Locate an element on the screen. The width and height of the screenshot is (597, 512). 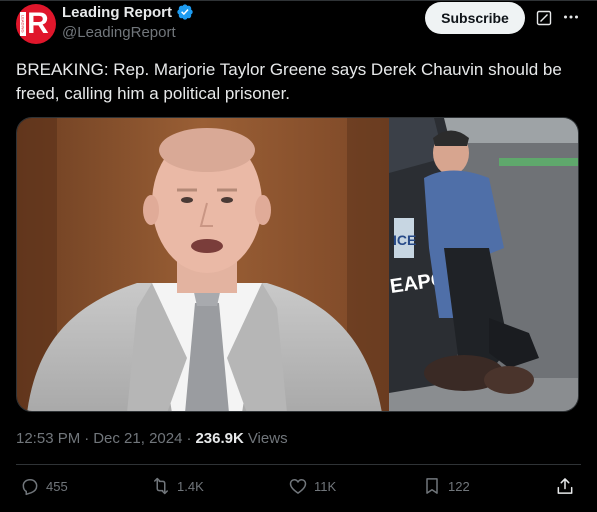
avatar: LEADING R is located at coordinates (36, 24).